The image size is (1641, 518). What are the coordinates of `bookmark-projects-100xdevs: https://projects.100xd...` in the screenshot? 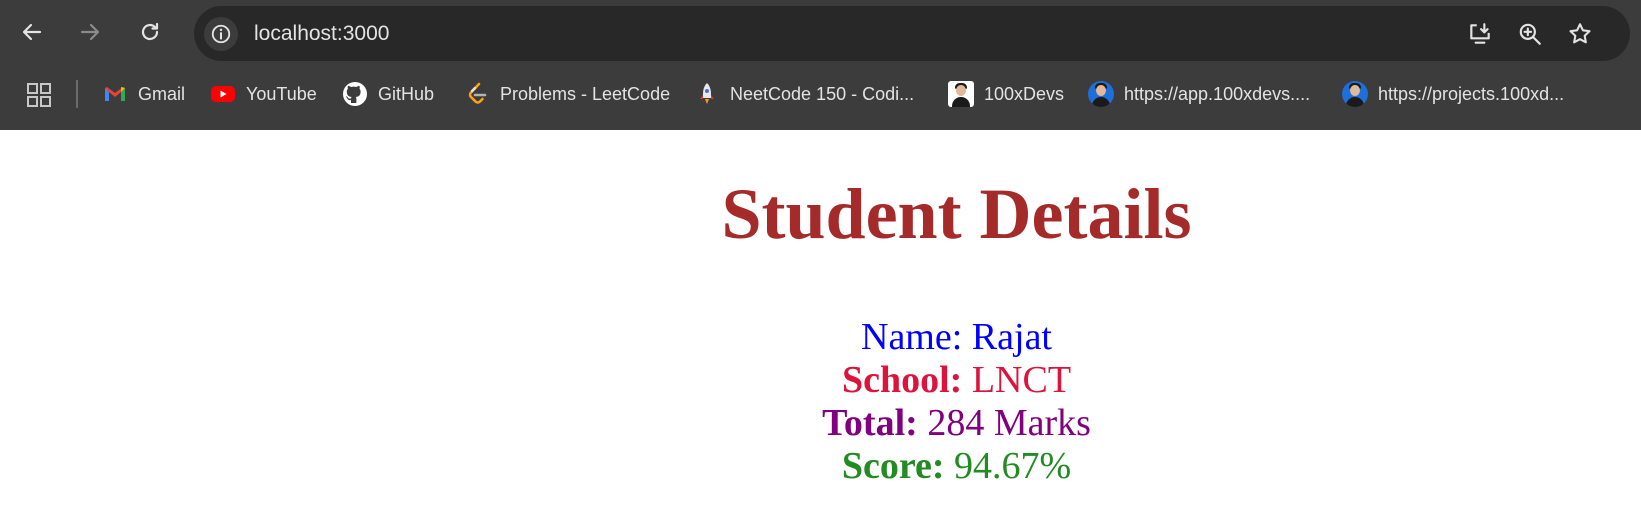 It's located at (1453, 94).